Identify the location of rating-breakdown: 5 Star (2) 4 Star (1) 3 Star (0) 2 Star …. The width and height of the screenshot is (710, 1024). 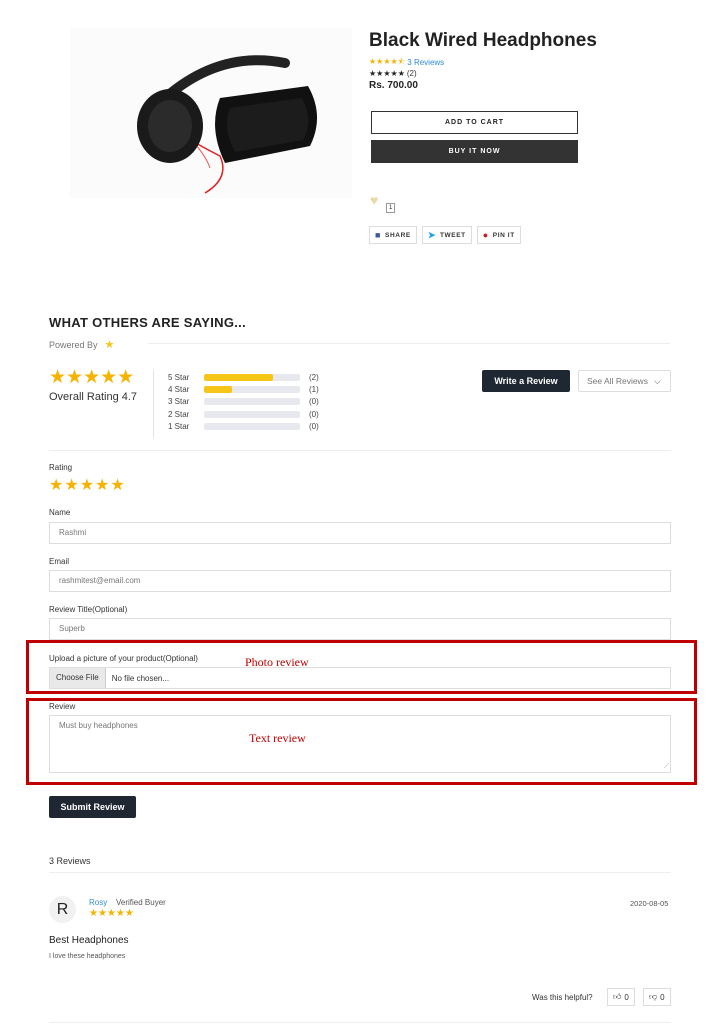
(243, 401).